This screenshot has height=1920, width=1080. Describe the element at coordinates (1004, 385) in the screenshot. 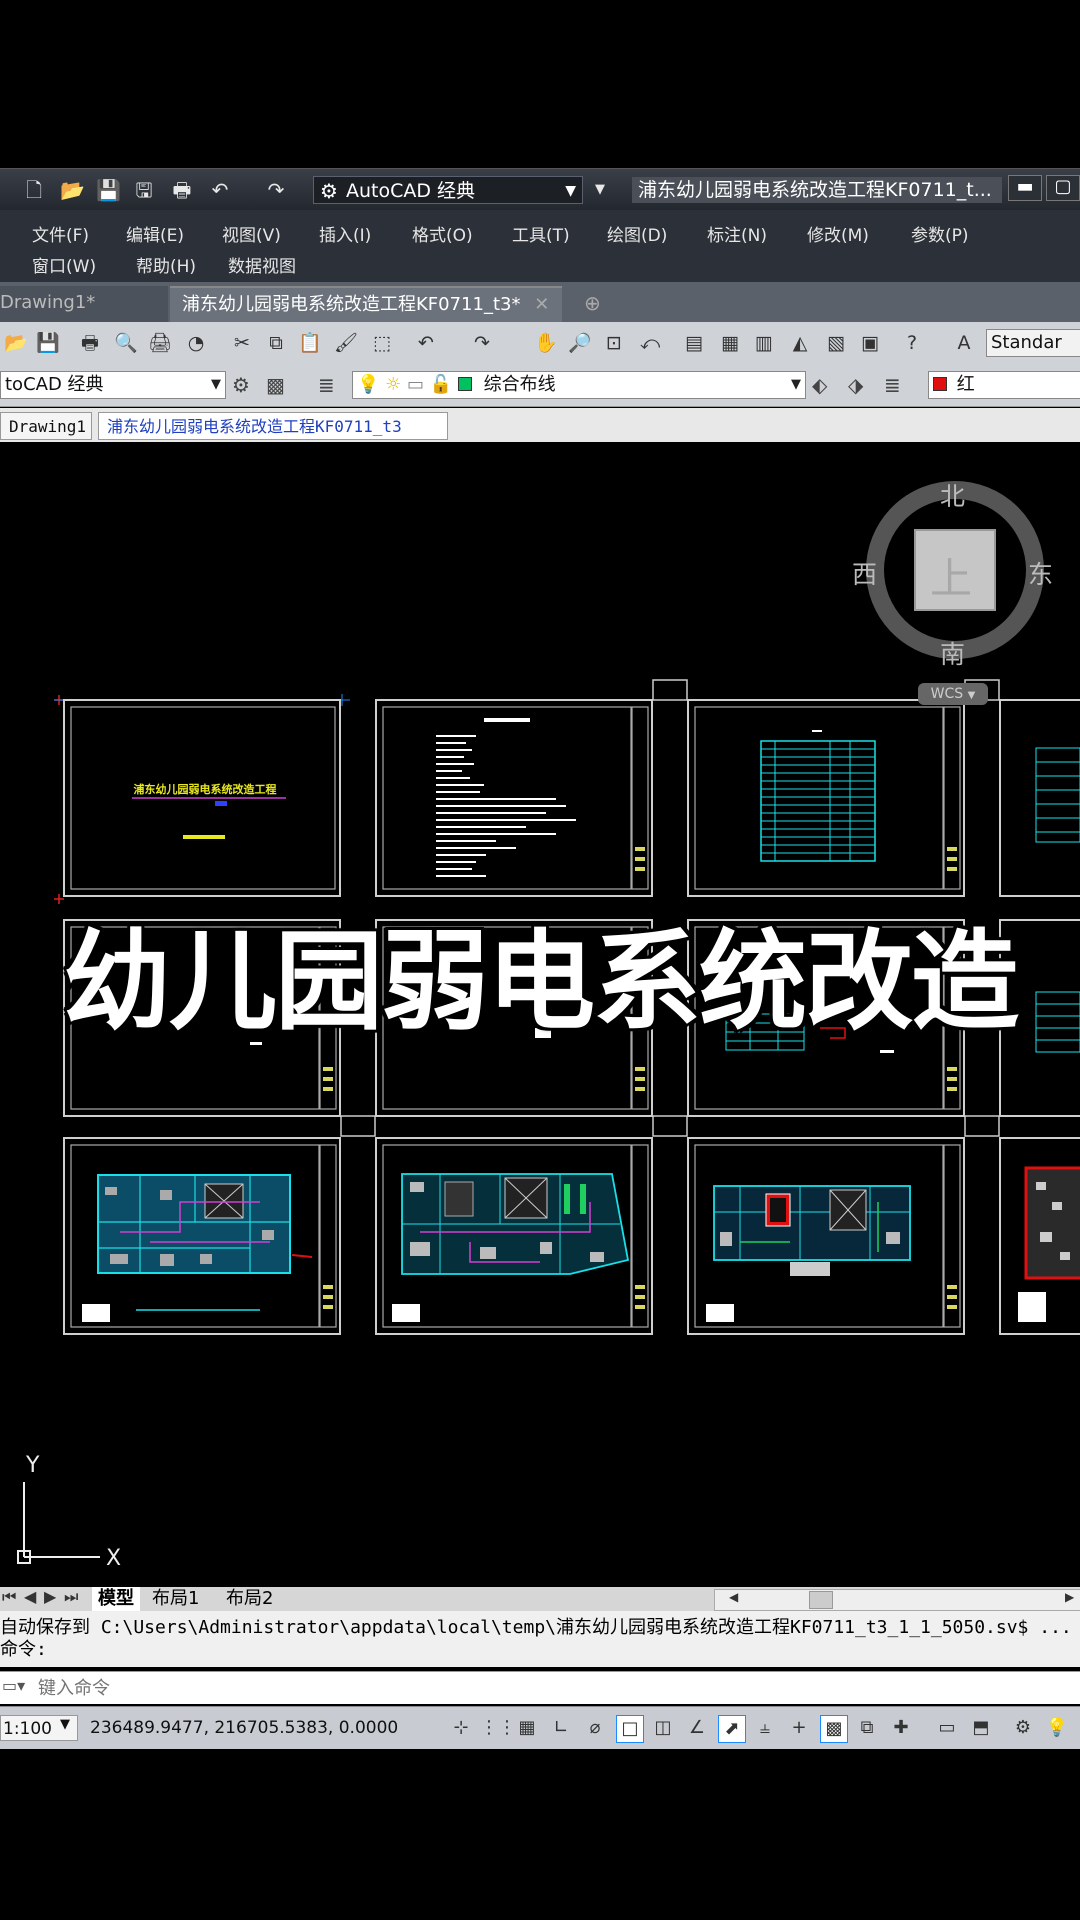

I see `color-select: 红` at that location.